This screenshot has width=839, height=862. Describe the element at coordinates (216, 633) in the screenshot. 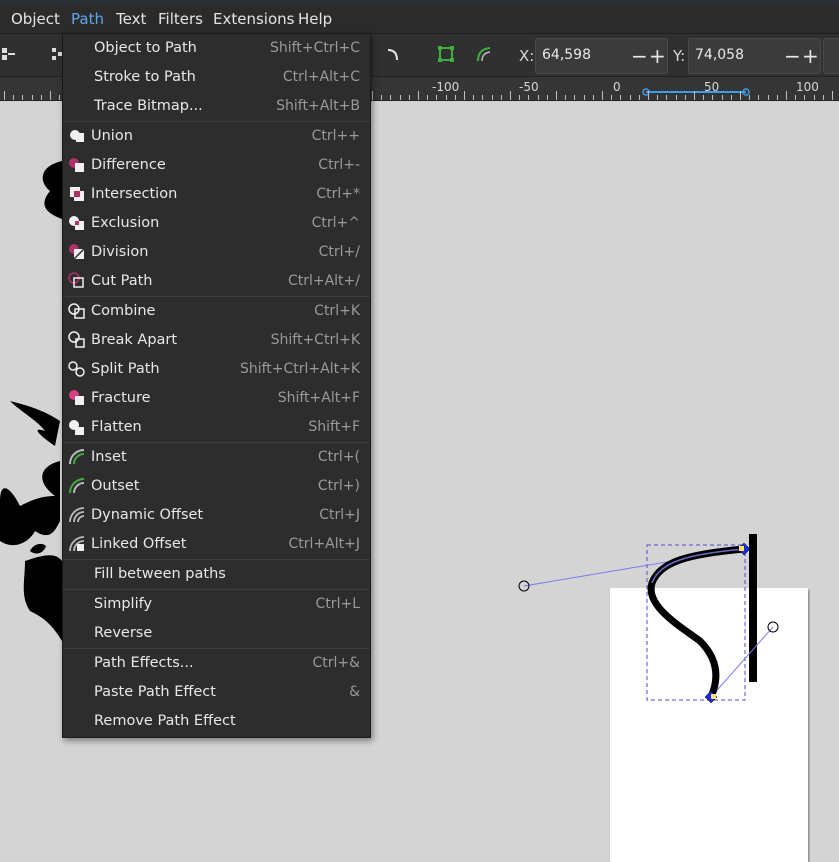

I see `menu-item-reverse: Reverse` at that location.